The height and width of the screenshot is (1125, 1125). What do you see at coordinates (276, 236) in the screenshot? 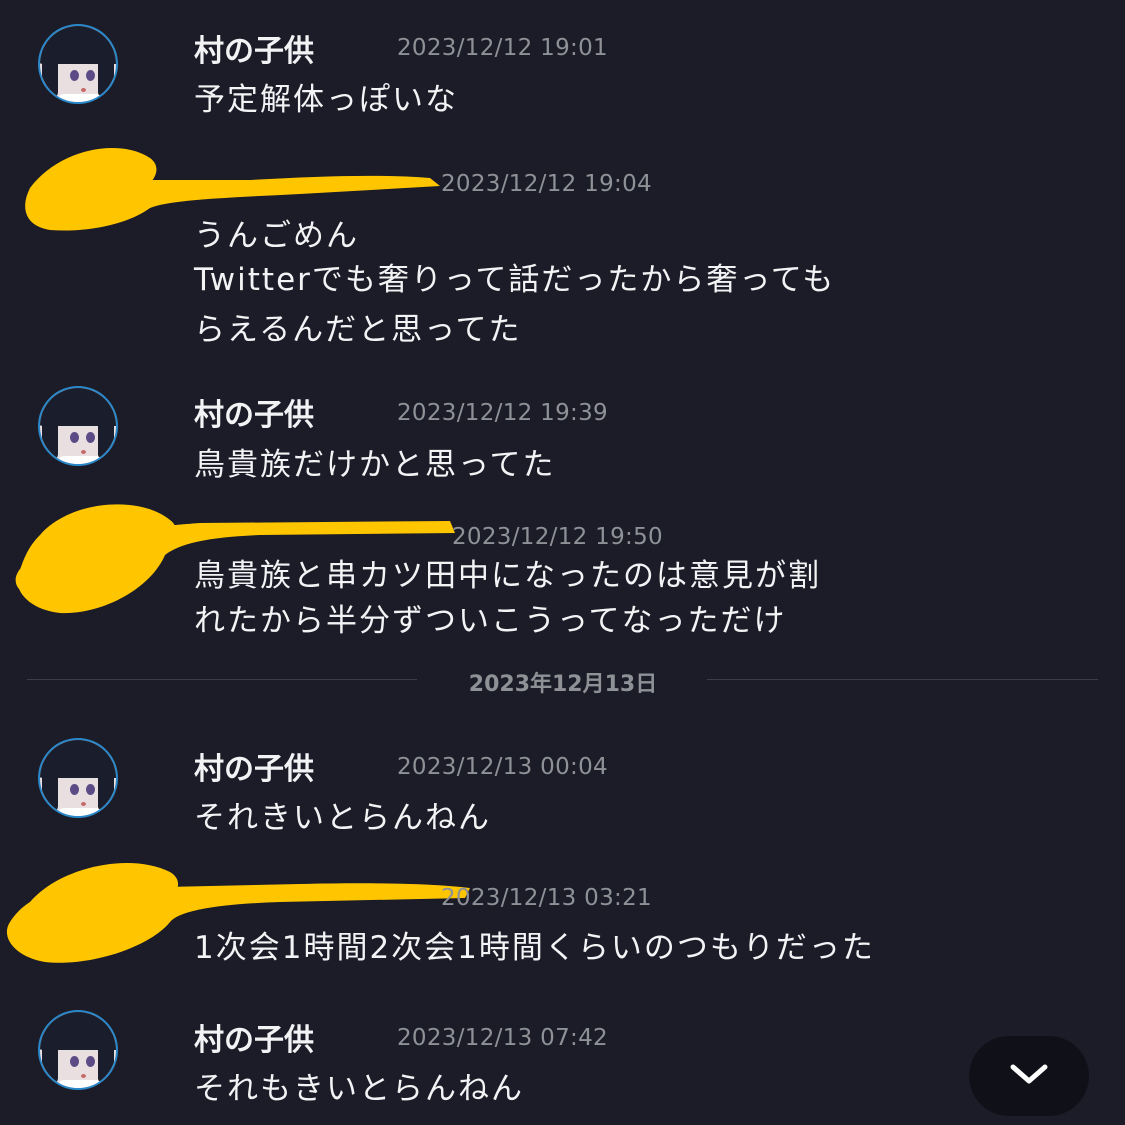
I see `message-text: うんごめん` at bounding box center [276, 236].